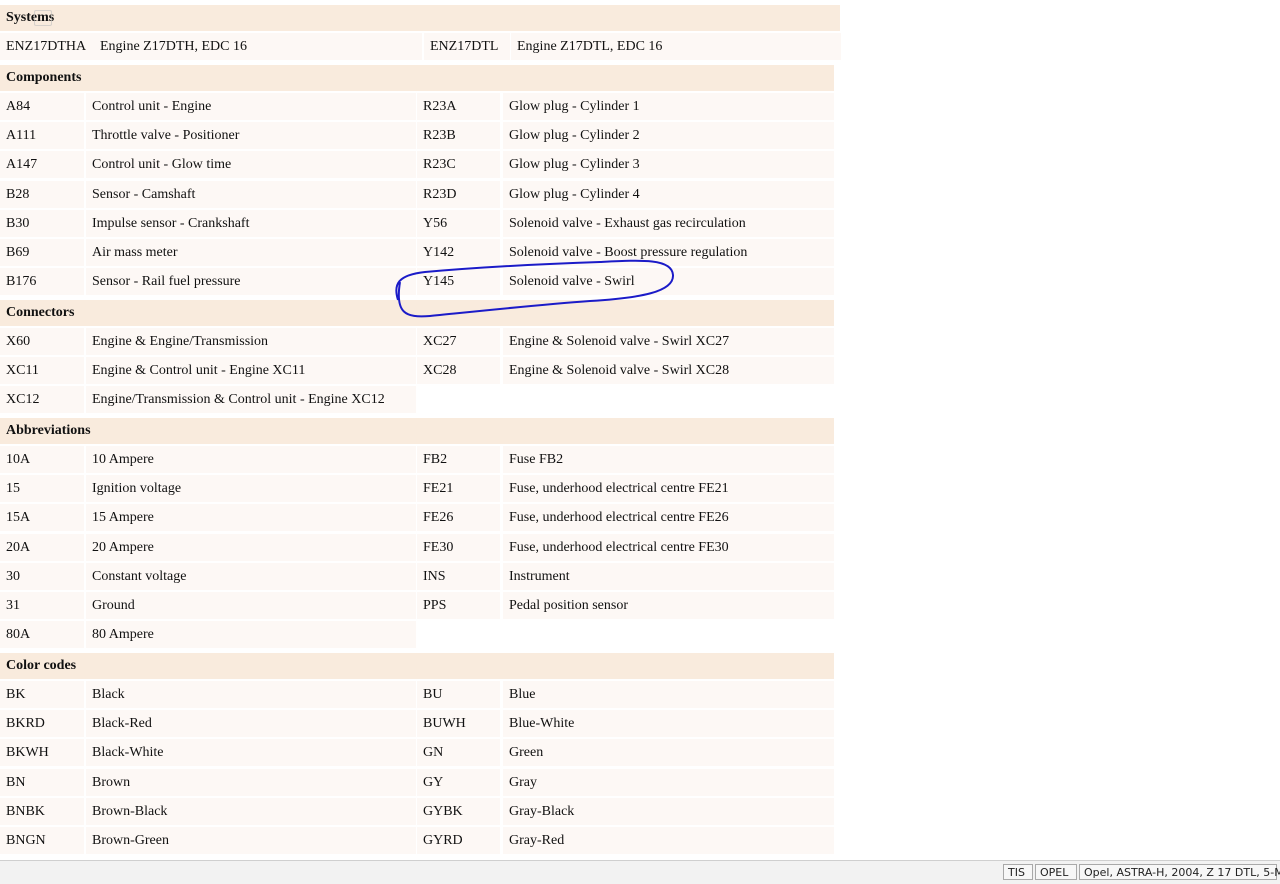  Describe the element at coordinates (417, 666) in the screenshot. I see `section-header-color-codes: Color codes` at that location.